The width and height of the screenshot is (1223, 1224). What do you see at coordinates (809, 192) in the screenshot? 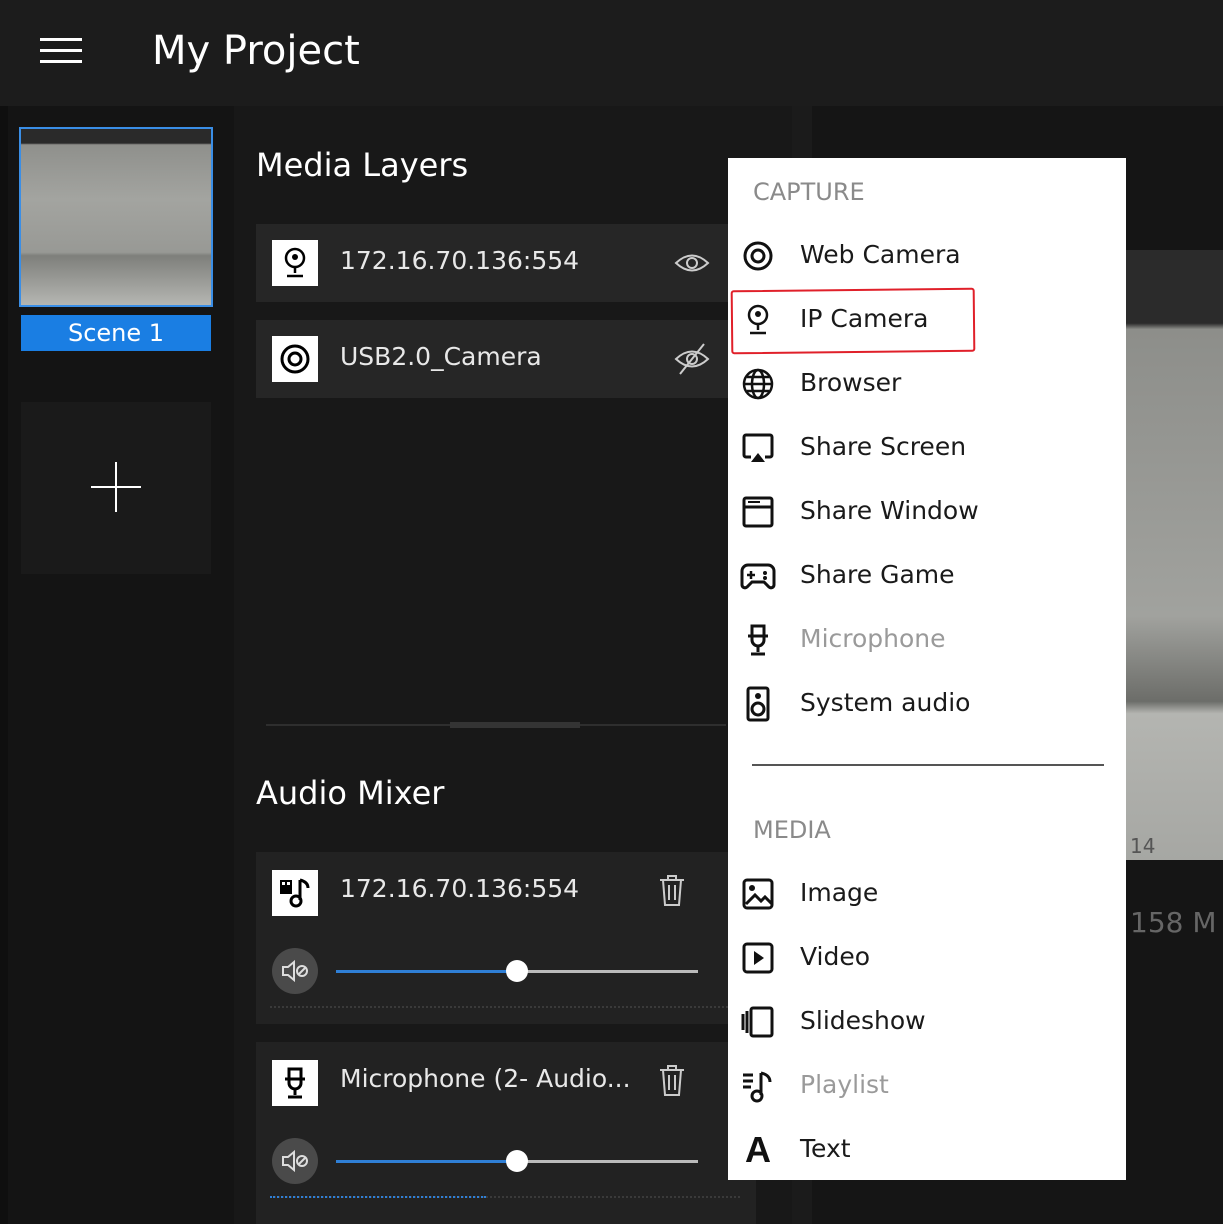
I see `capture-section-header: CAPTURE` at bounding box center [809, 192].